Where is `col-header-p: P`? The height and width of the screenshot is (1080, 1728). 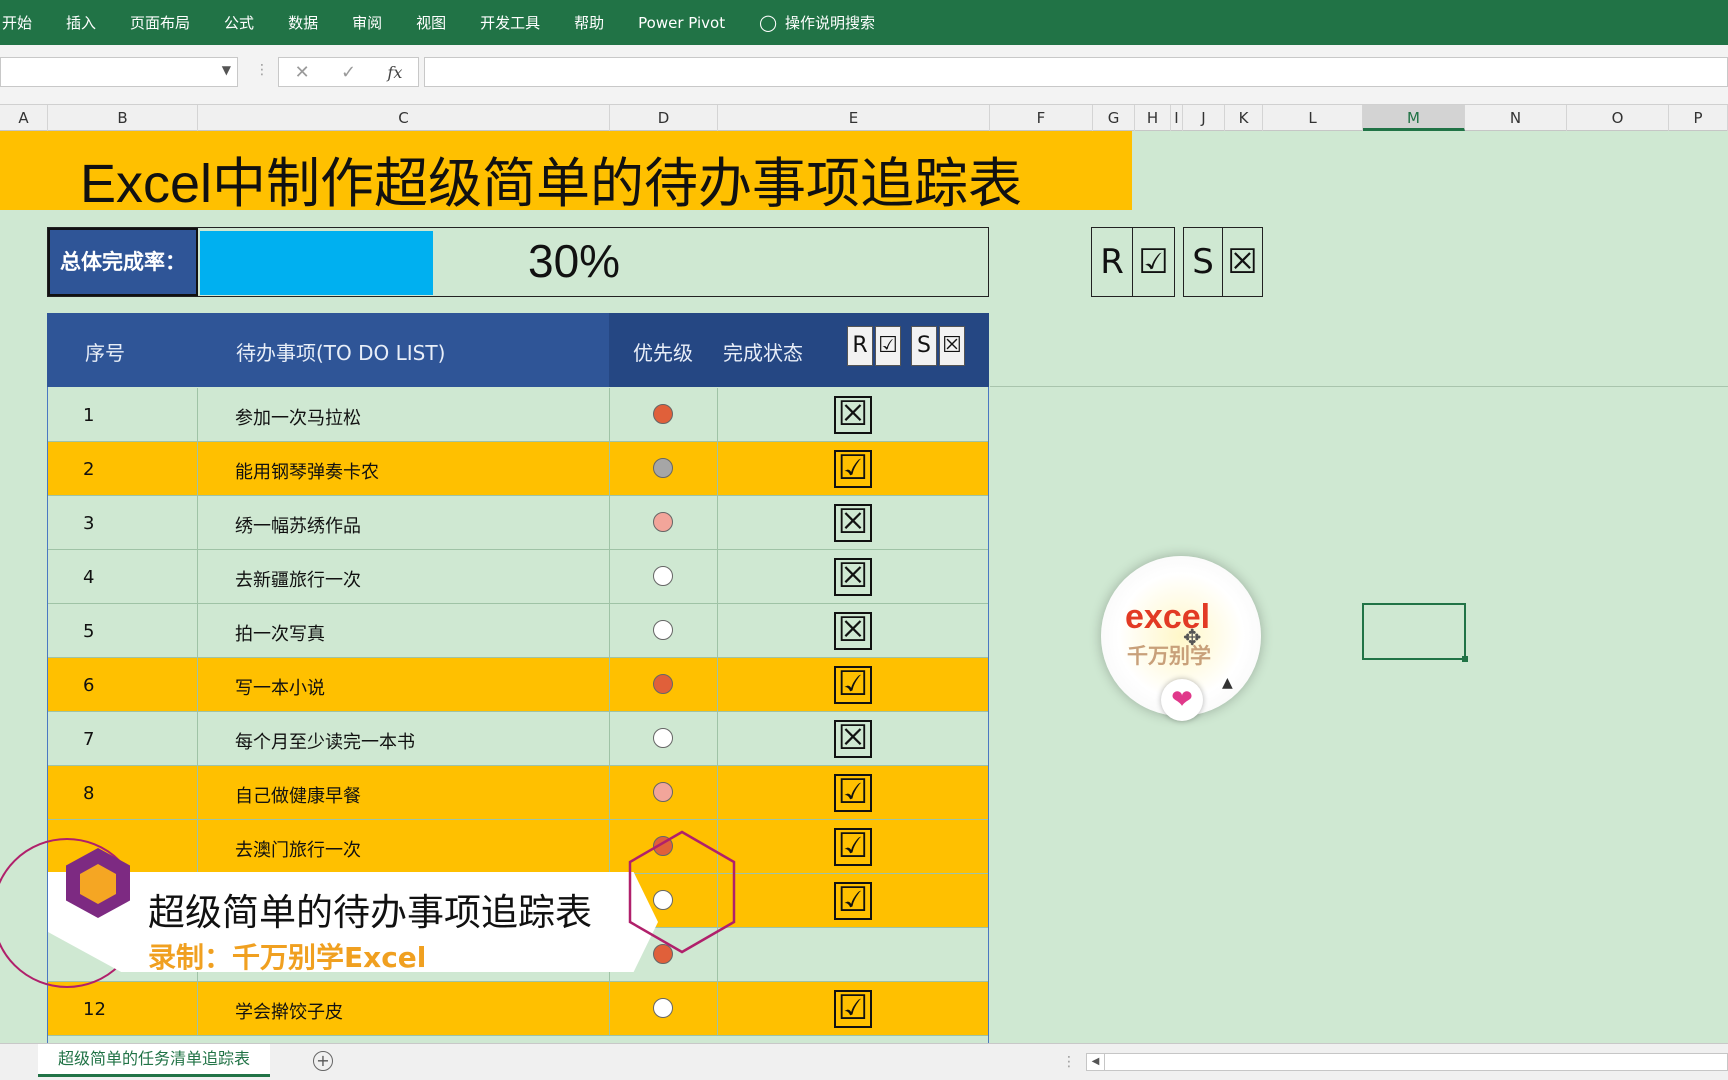
col-header-p: P is located at coordinates (1698, 118).